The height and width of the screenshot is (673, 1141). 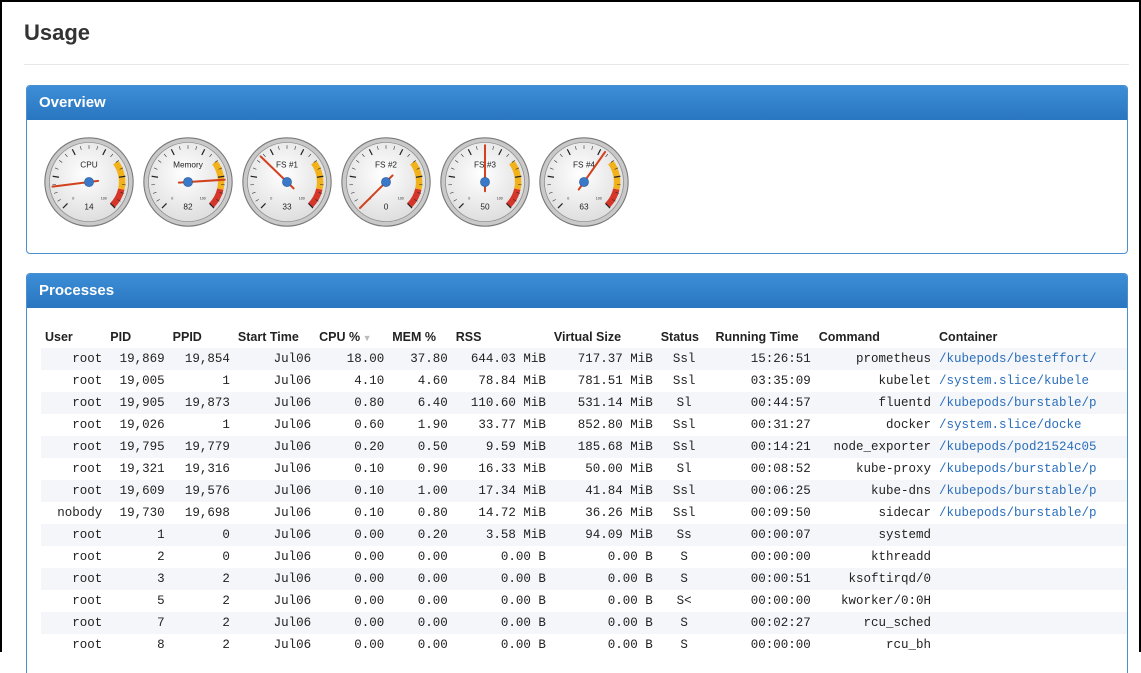 I want to click on gauge-value: 14, so click(x=89, y=207).